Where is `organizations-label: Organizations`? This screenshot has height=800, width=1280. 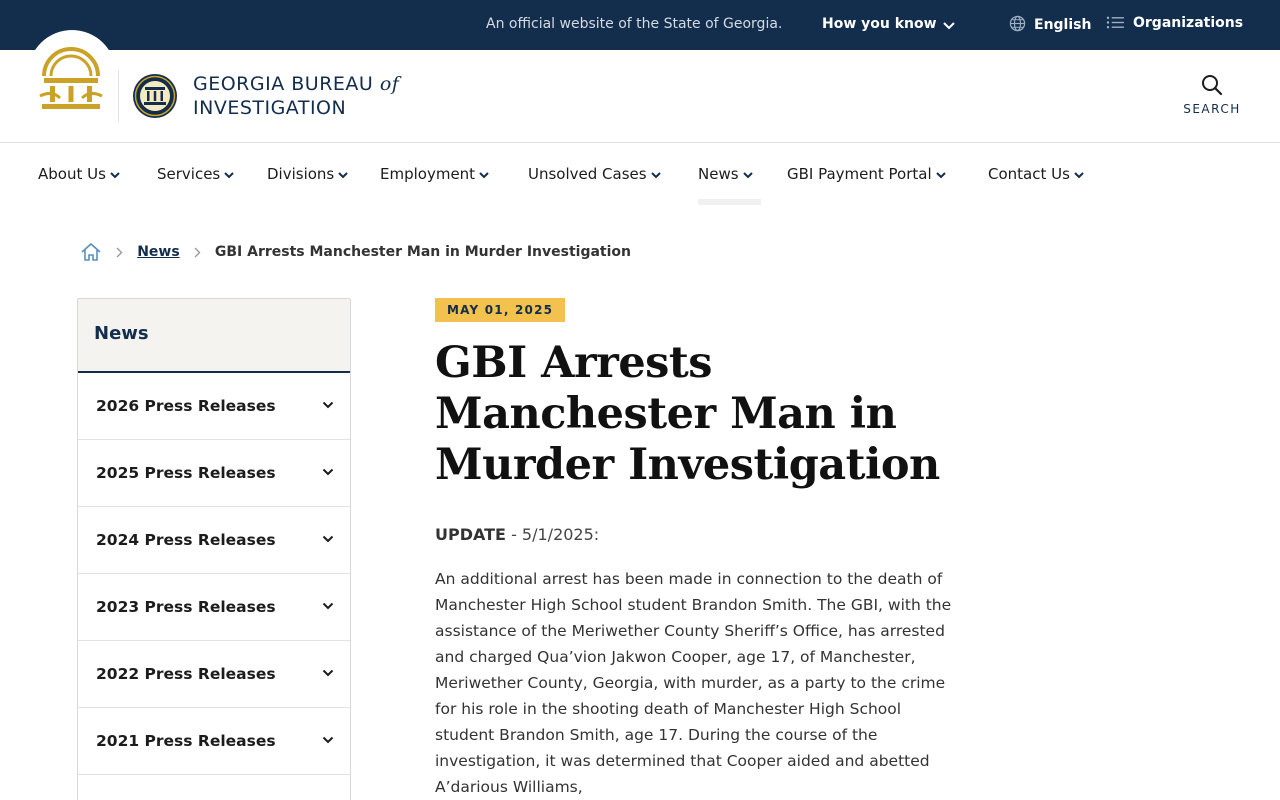
organizations-label: Organizations is located at coordinates (1188, 23).